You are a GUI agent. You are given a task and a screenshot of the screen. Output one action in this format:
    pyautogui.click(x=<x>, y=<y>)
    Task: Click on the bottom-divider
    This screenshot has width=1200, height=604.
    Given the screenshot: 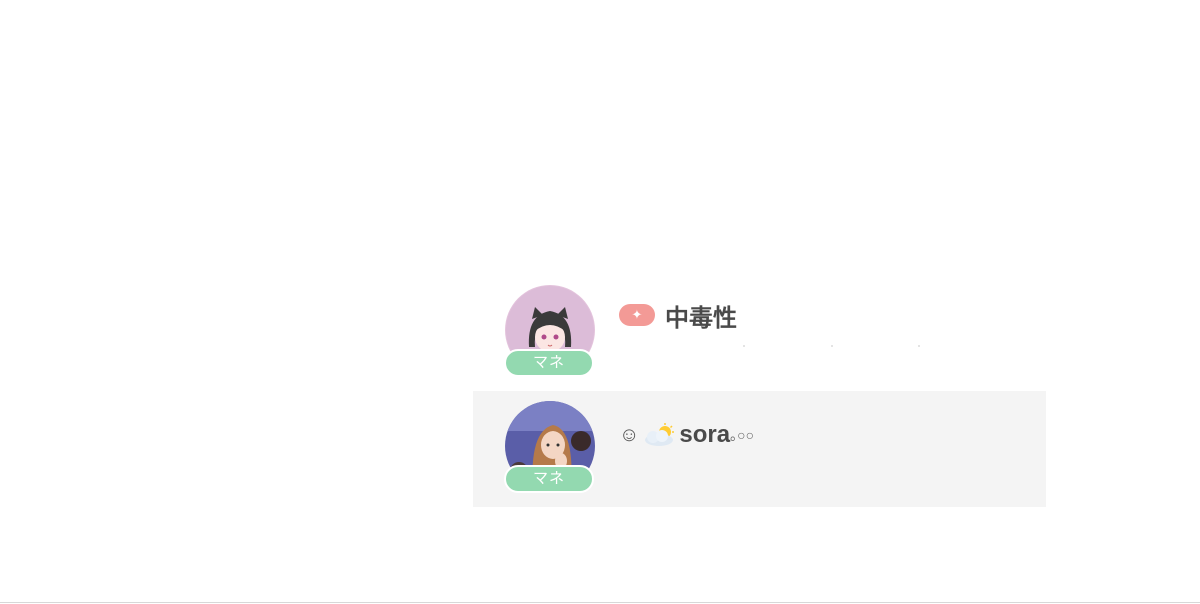 What is the action you would take?
    pyautogui.click(x=600, y=602)
    